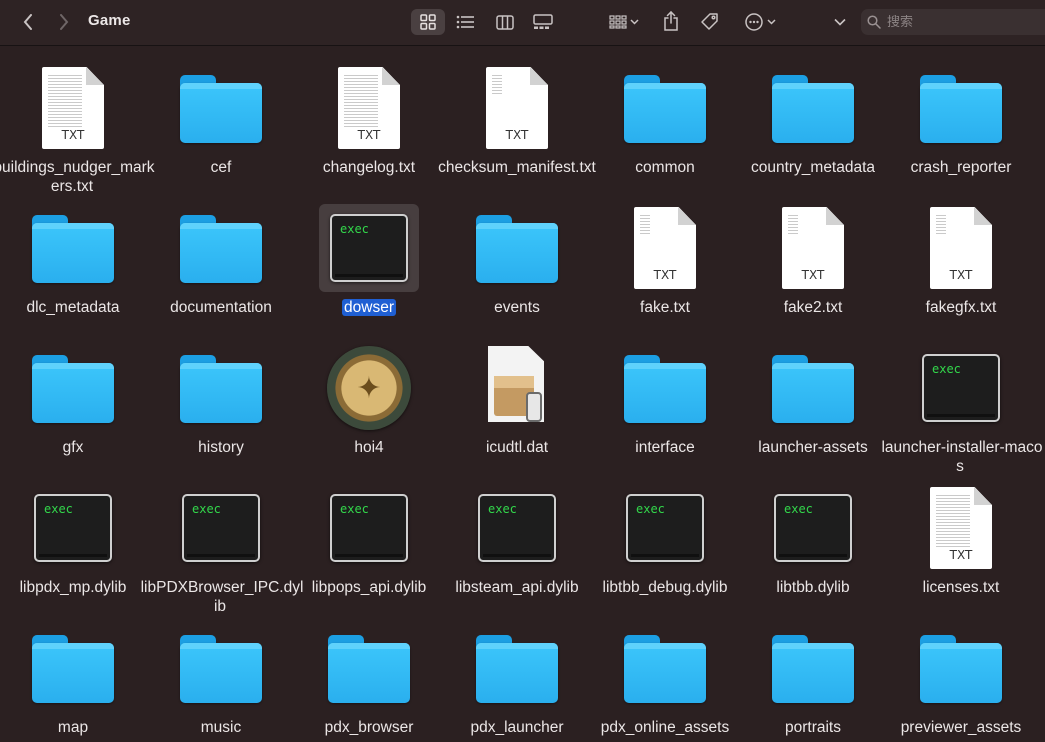 This screenshot has height=742, width=1045. What do you see at coordinates (221, 674) in the screenshot?
I see `file-item: music` at bounding box center [221, 674].